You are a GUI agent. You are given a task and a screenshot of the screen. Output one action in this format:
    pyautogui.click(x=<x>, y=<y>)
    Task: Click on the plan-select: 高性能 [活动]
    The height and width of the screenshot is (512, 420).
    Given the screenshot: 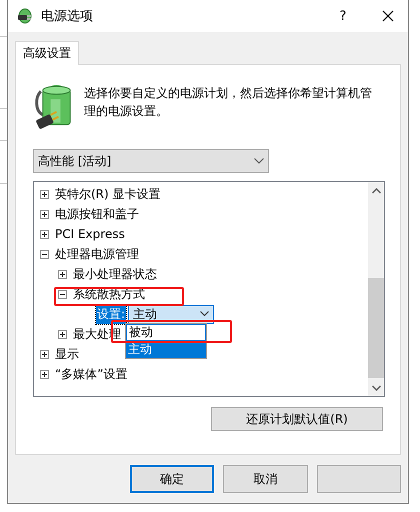 What is the action you would take?
    pyautogui.click(x=151, y=161)
    